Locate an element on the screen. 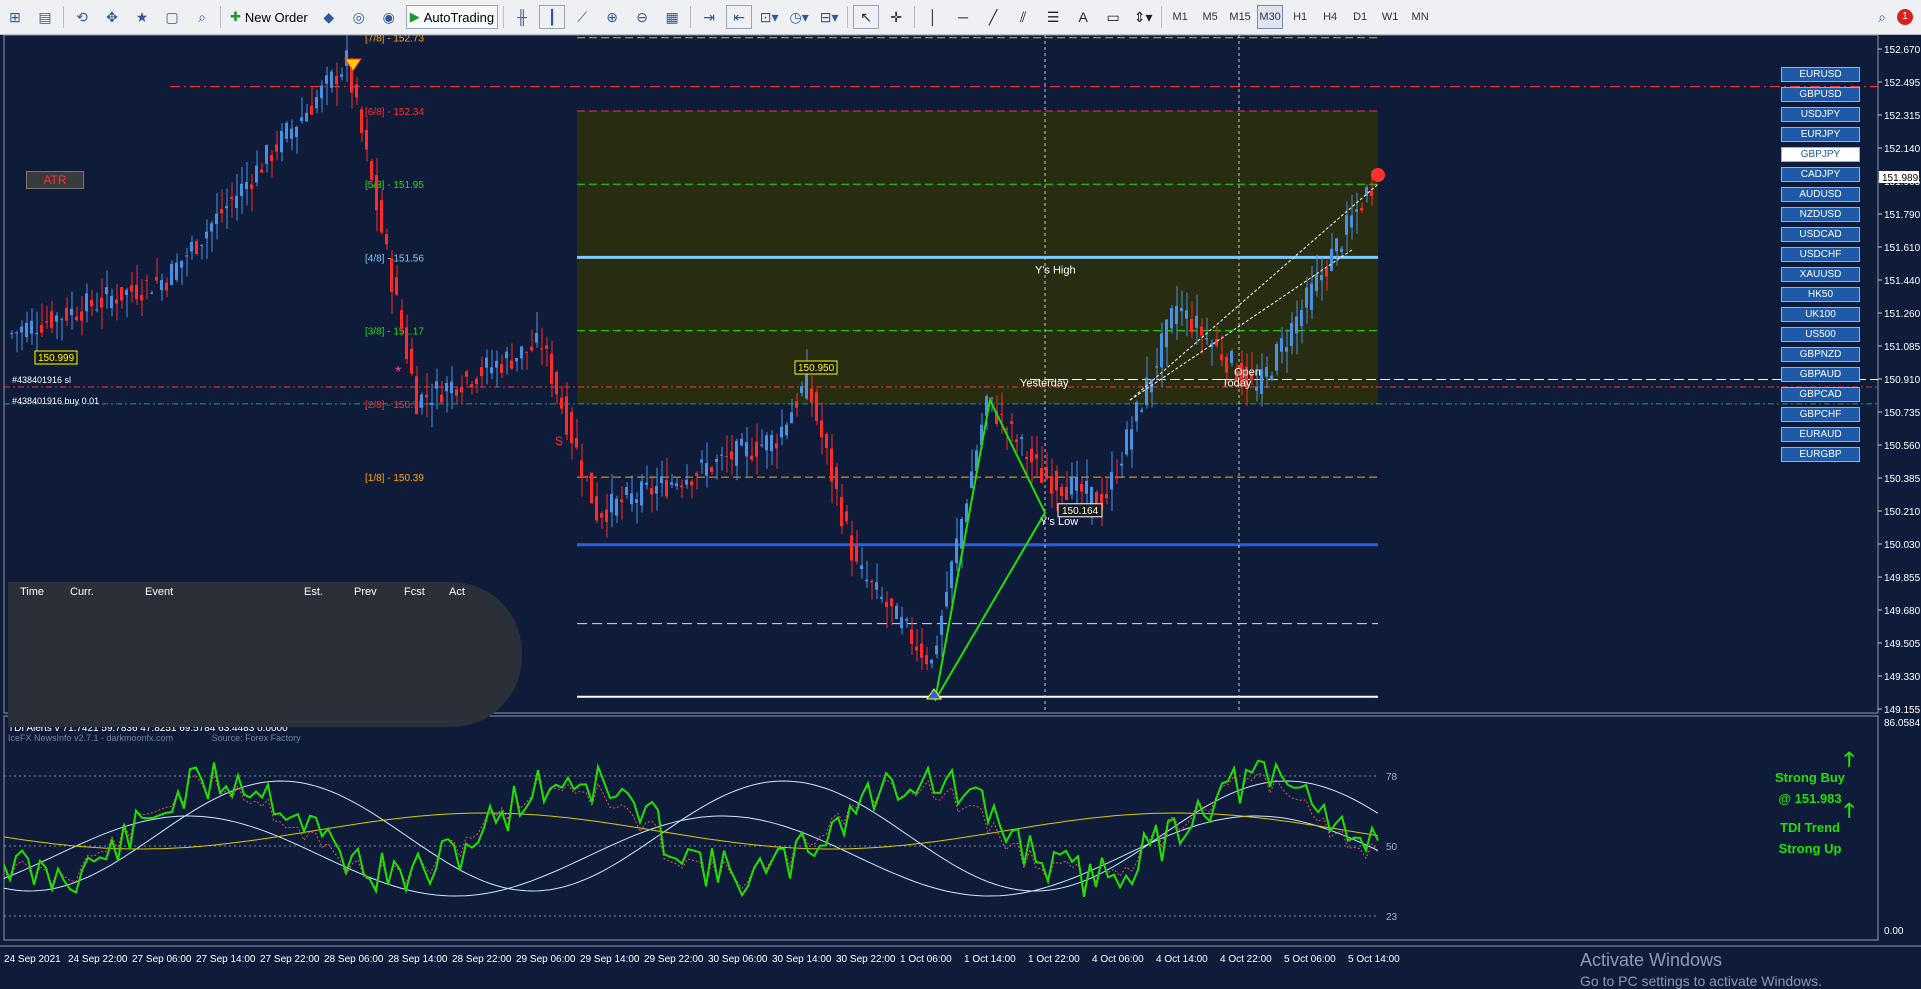  time-axis-label: 30 Sep 14:00 is located at coordinates (802, 959).